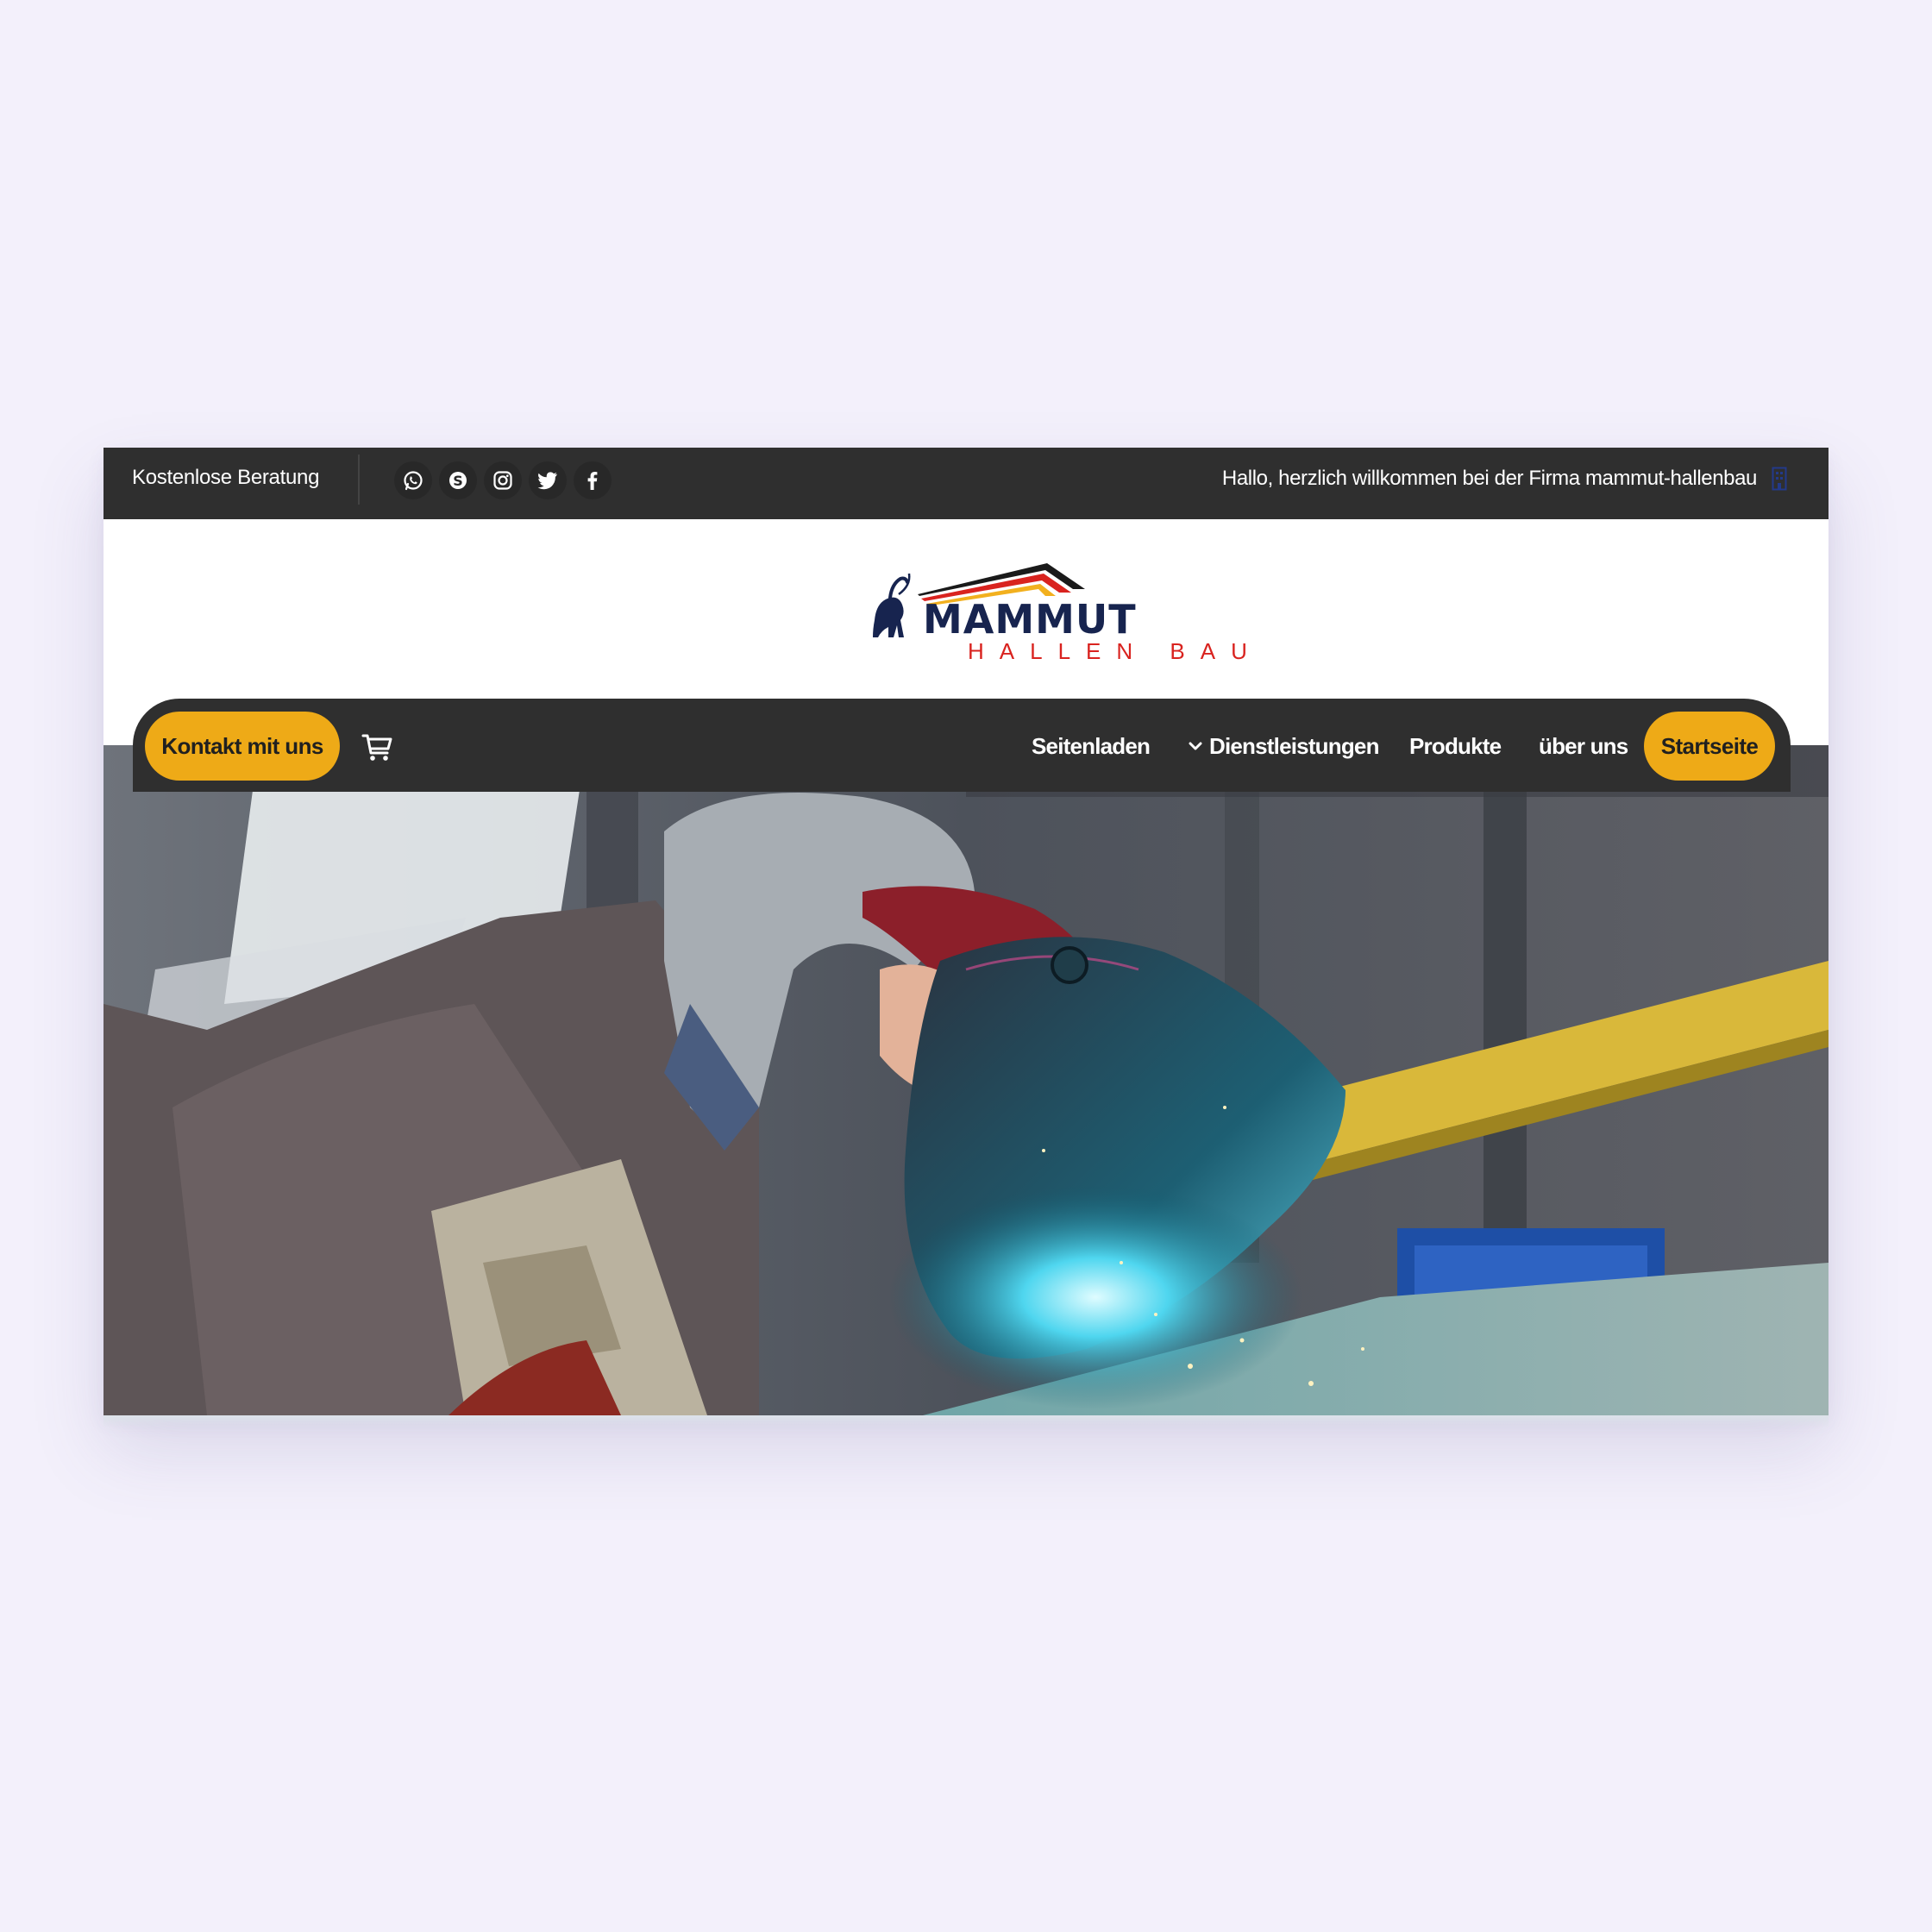 Image resolution: width=1932 pixels, height=1932 pixels. I want to click on chevron-down-icon, so click(1196, 746).